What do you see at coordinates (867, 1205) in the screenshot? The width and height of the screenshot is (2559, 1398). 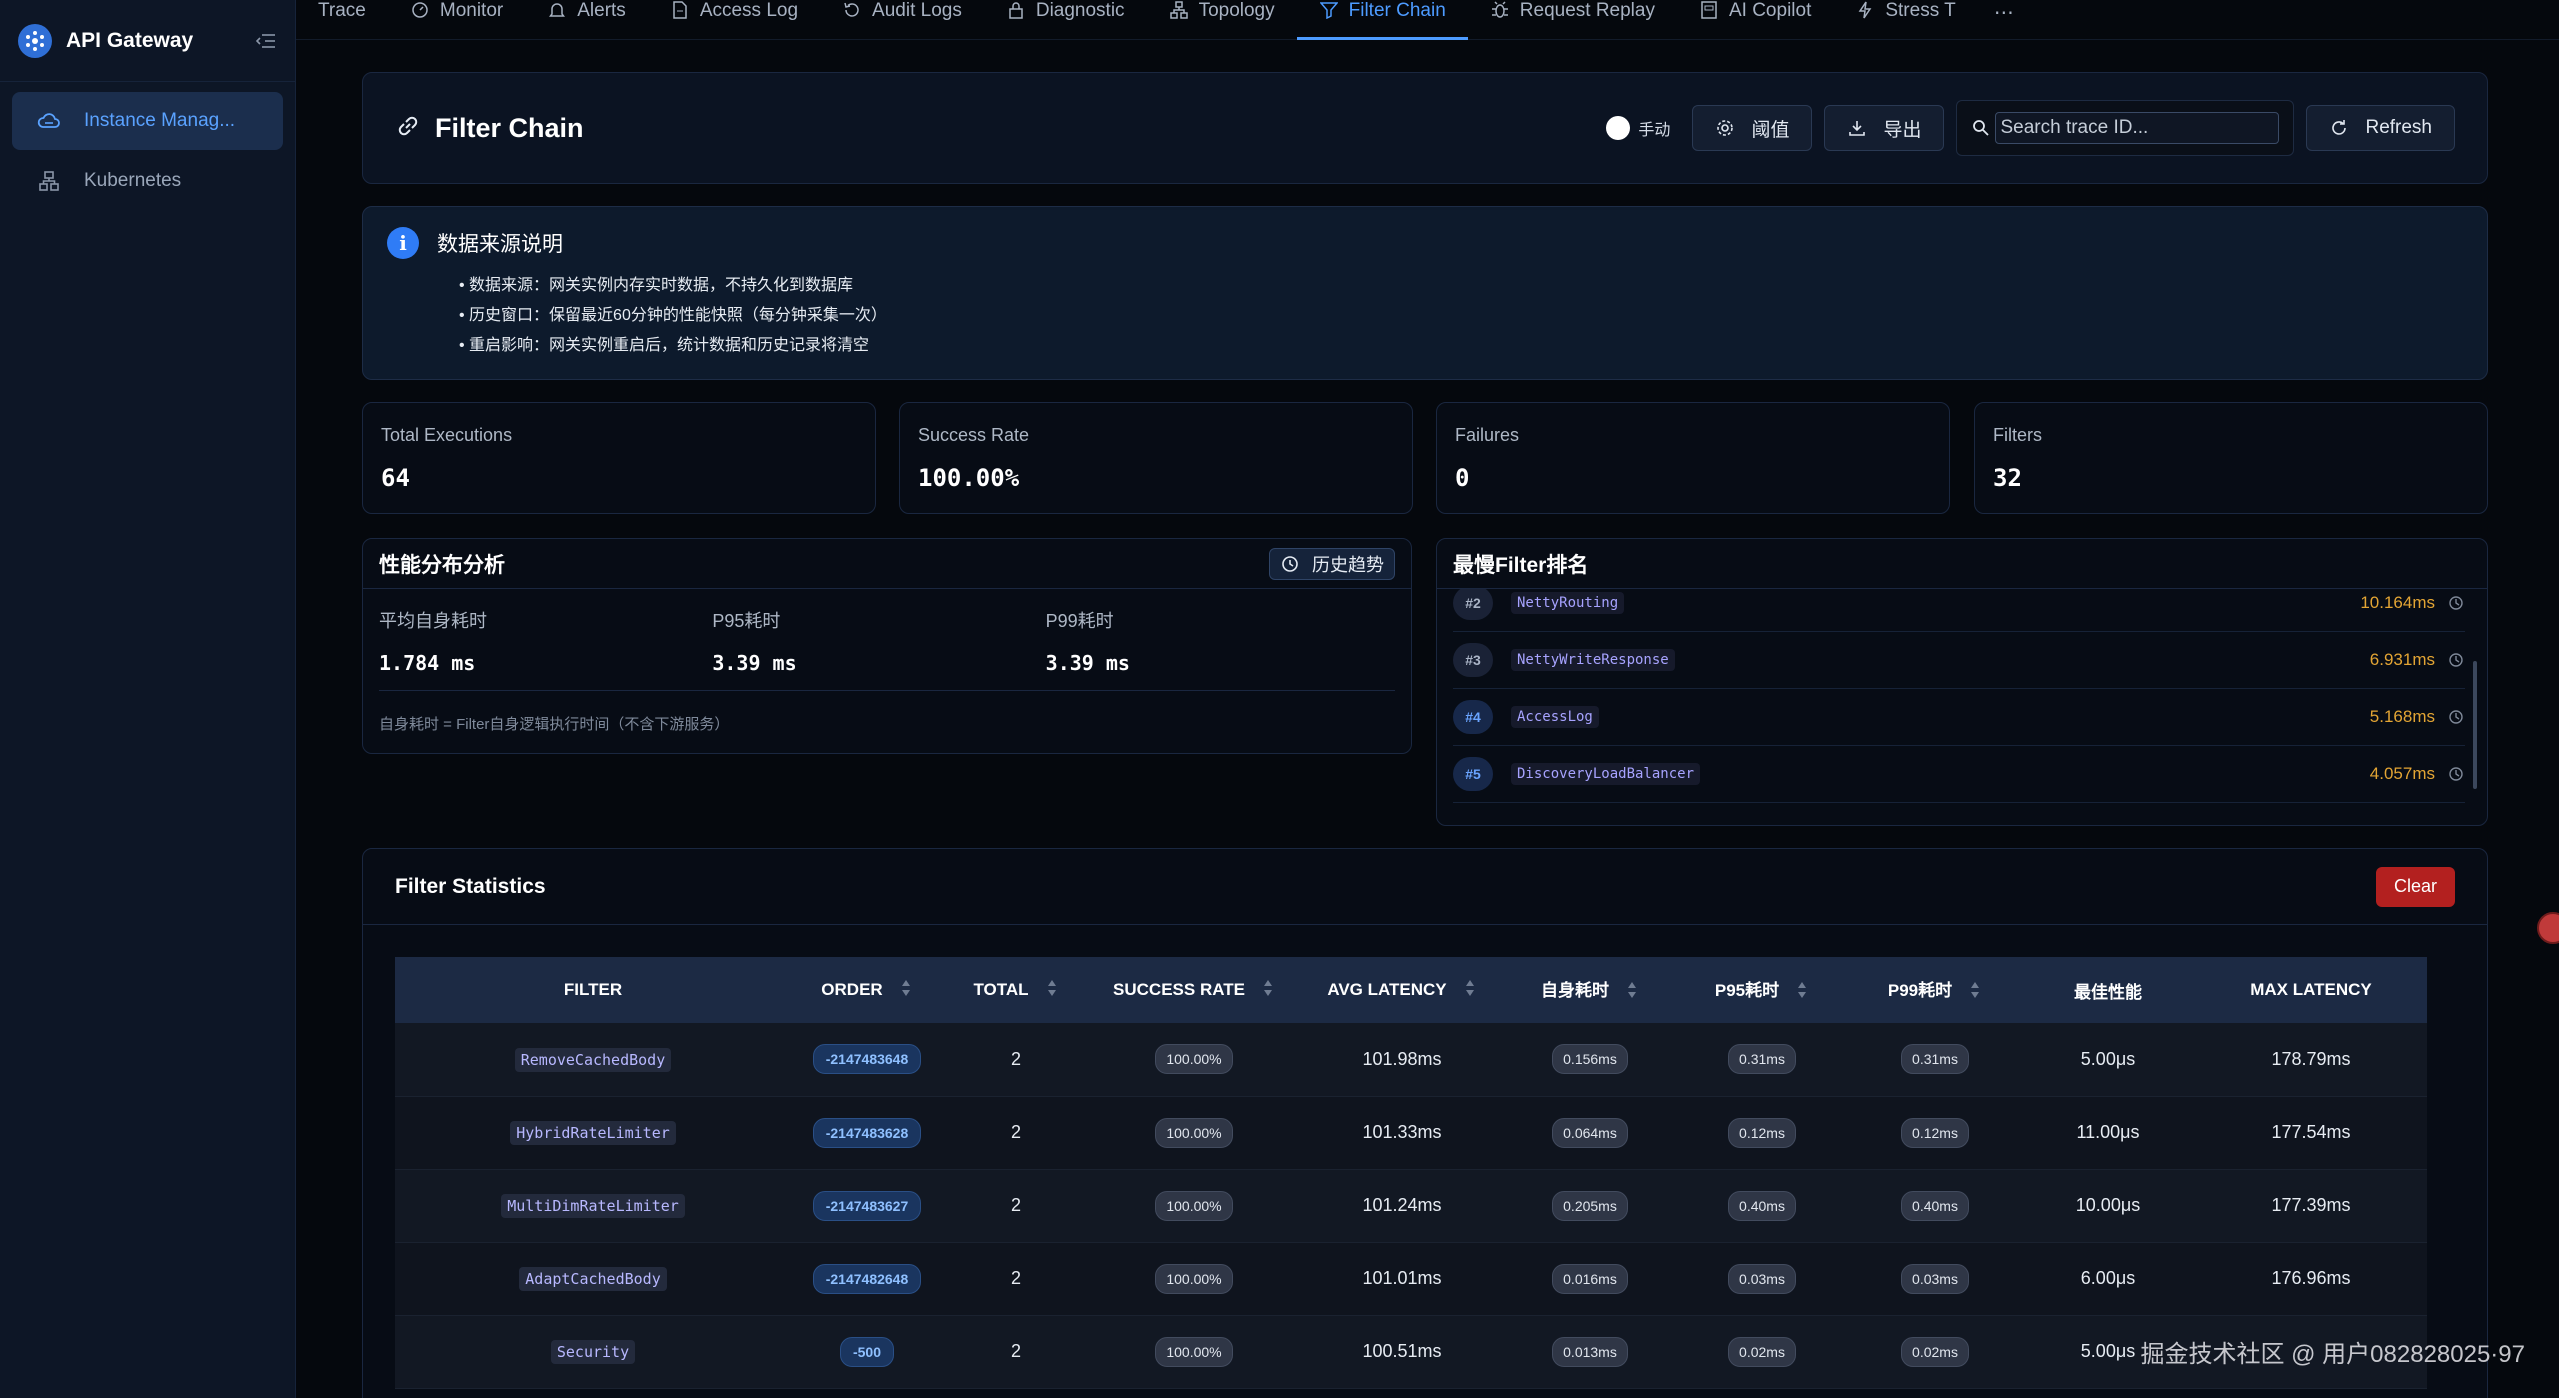 I see `order-badge: -2147483627` at bounding box center [867, 1205].